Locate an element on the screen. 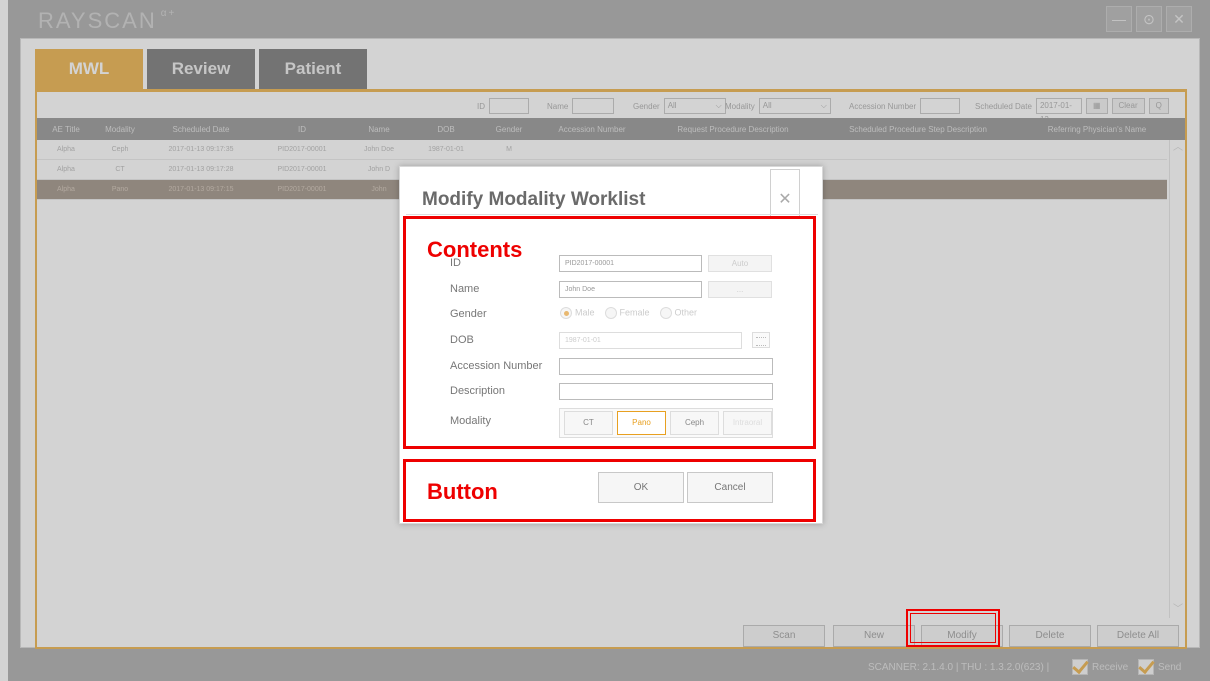 The height and width of the screenshot is (681, 1210). modify-button-highlight is located at coordinates (953, 628).